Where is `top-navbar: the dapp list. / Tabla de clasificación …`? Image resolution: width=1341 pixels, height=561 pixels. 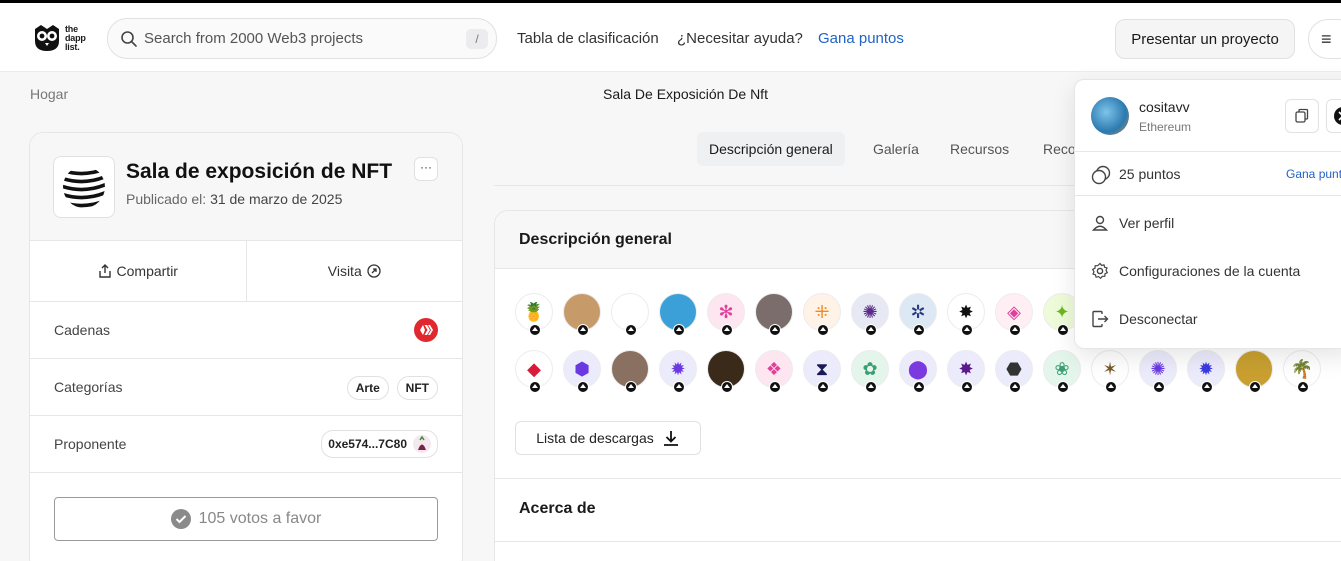 top-navbar: the dapp list. / Tabla de clasificación … is located at coordinates (670, 37).